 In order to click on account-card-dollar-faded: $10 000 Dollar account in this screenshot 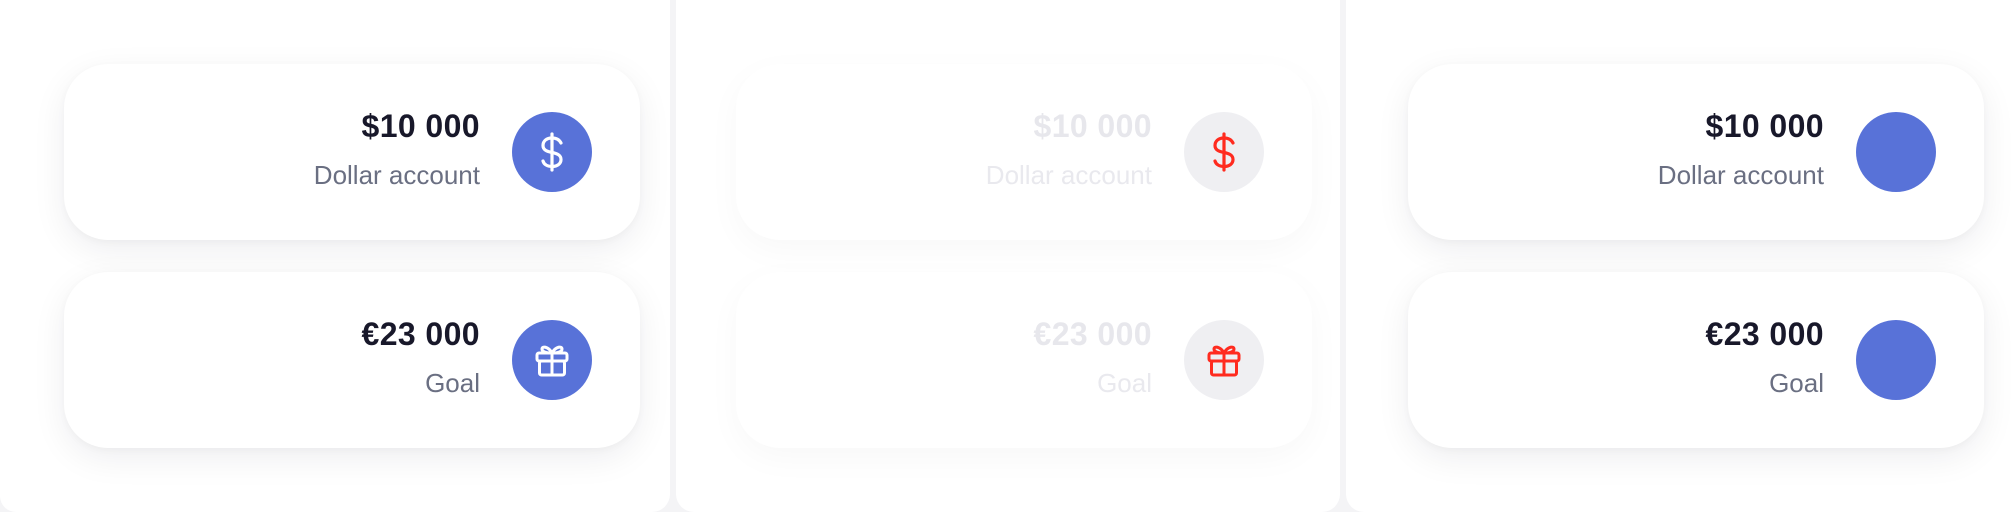, I will do `click(1024, 152)`.